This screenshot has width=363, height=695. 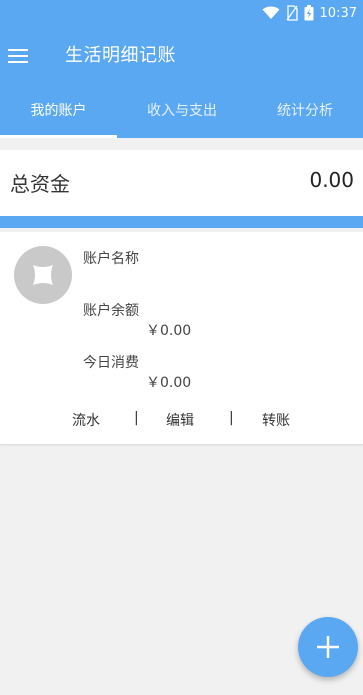 I want to click on tab-income-expense: 收入与支出, so click(x=182, y=112).